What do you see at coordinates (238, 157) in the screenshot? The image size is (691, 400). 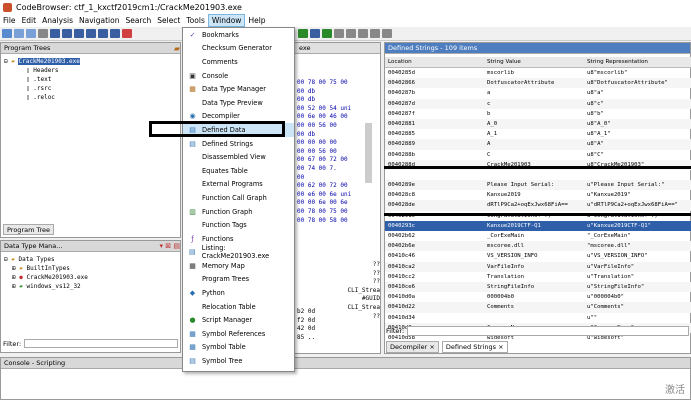 I see `menu-item-disassembled-view: Disassembled View` at bounding box center [238, 157].